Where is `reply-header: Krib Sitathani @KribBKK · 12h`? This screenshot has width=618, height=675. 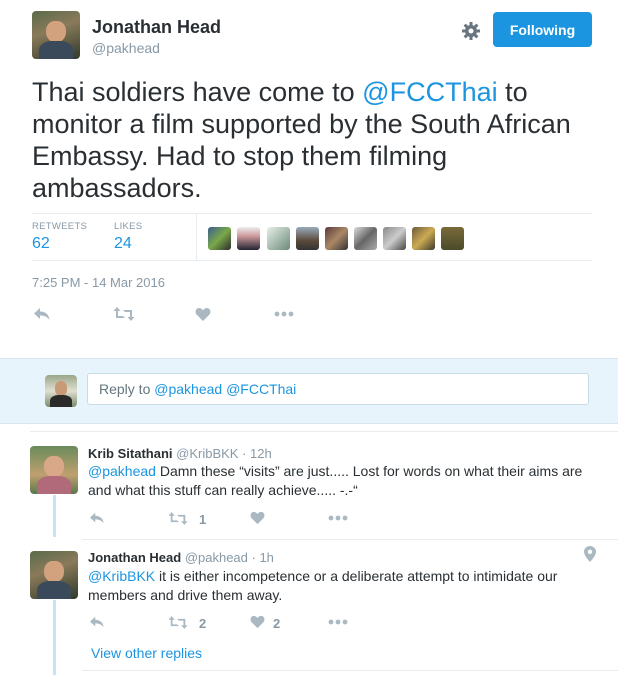
reply-header: Krib Sitathani @KribBKK · 12h is located at coordinates (180, 453).